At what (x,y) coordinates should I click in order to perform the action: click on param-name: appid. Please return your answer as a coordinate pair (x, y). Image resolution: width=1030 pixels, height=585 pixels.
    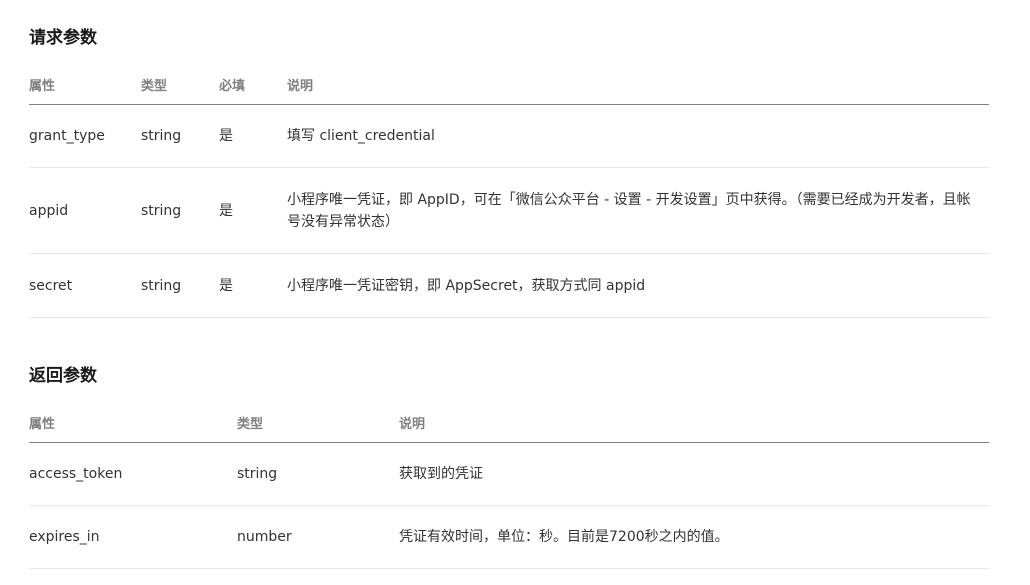
    Looking at the image, I should click on (85, 210).